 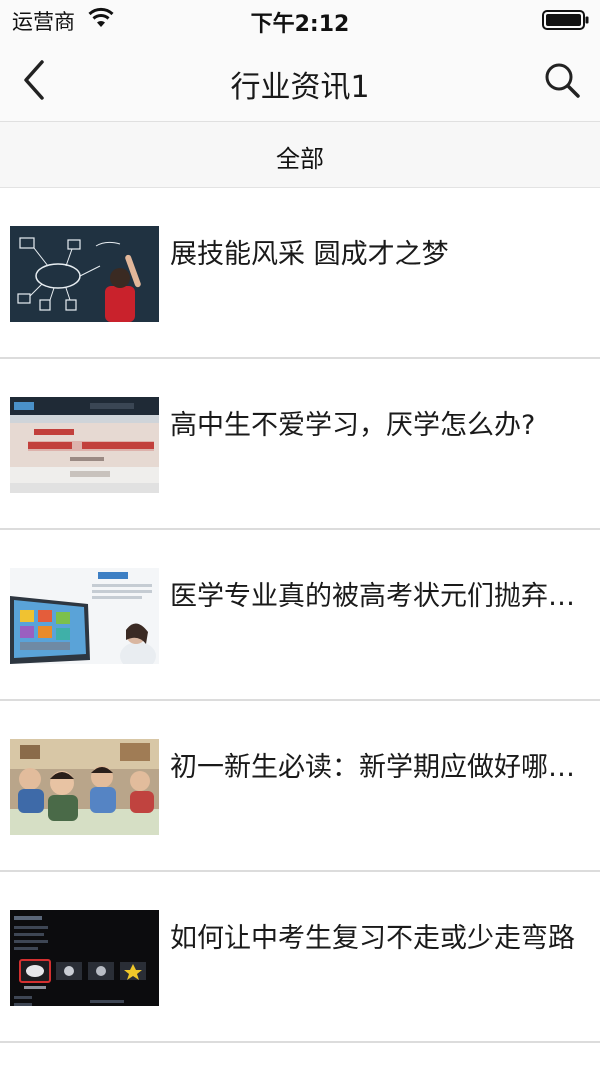 I want to click on filter-tab-all: 全部, so click(x=300, y=156).